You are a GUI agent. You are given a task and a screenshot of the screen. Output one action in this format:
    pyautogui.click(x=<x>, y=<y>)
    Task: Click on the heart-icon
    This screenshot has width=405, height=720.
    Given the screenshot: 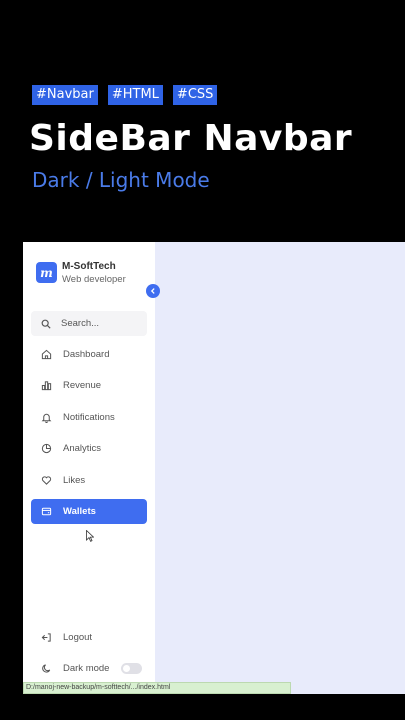 What is the action you would take?
    pyautogui.click(x=46, y=480)
    